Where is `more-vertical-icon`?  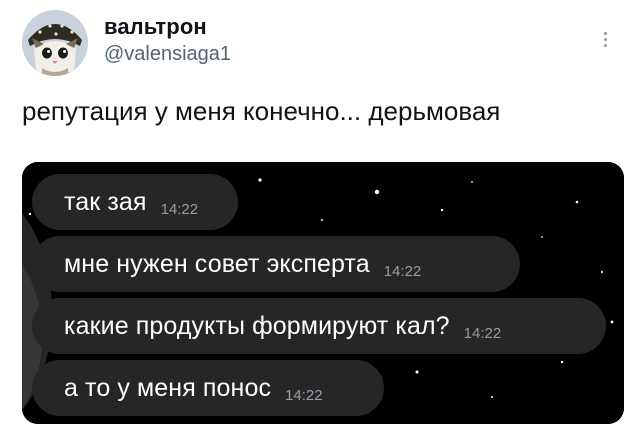
more-vertical-icon is located at coordinates (605, 42).